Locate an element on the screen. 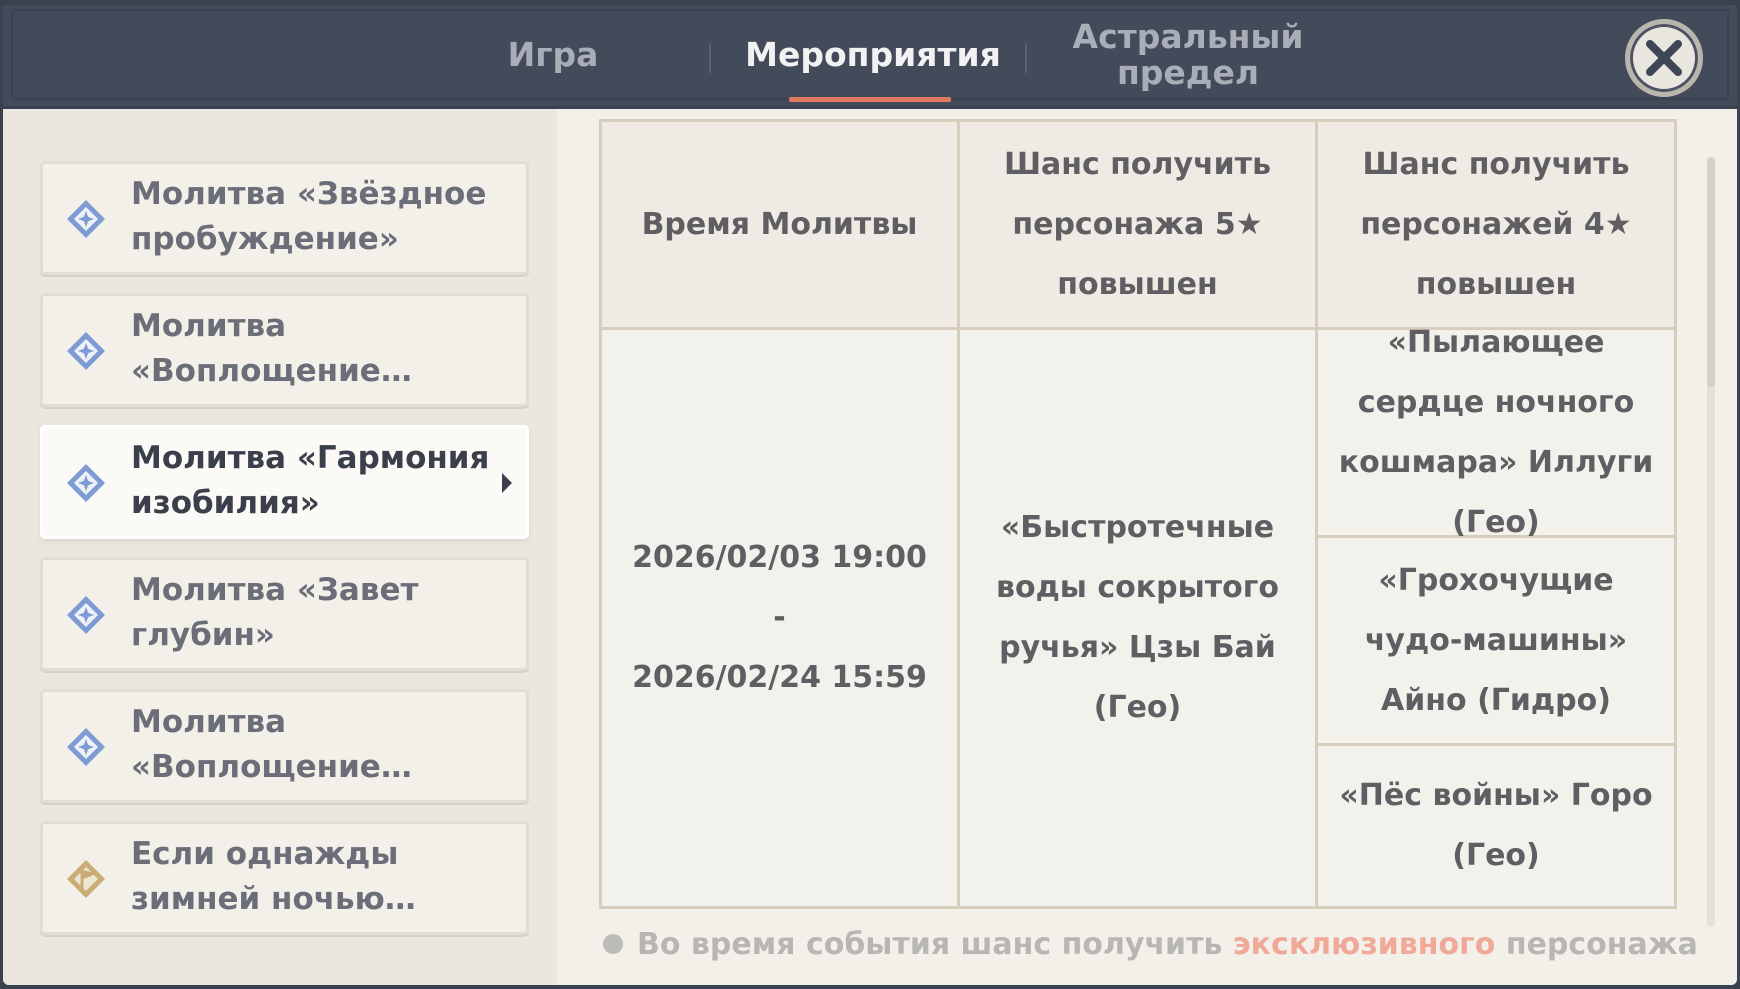 The width and height of the screenshot is (1740, 989). table-cell-time: 2026/02/03 19:00 - 2026/02/24 15:59 is located at coordinates (781, 618).